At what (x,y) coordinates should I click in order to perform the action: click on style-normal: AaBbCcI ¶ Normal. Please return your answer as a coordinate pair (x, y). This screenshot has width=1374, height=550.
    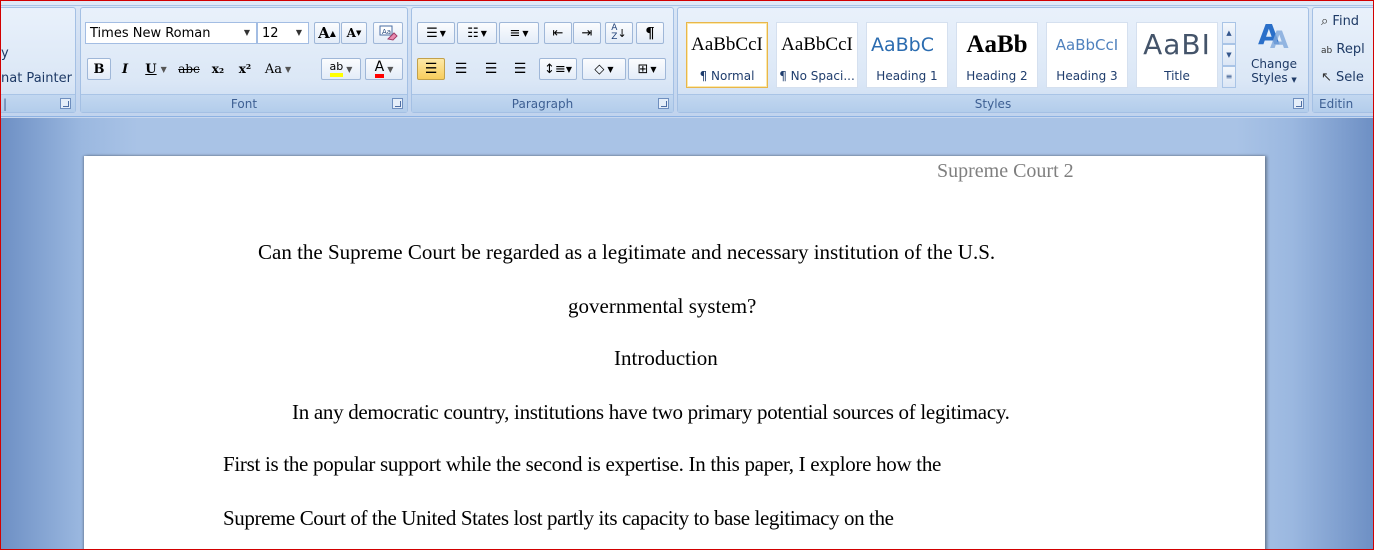
    Looking at the image, I should click on (727, 55).